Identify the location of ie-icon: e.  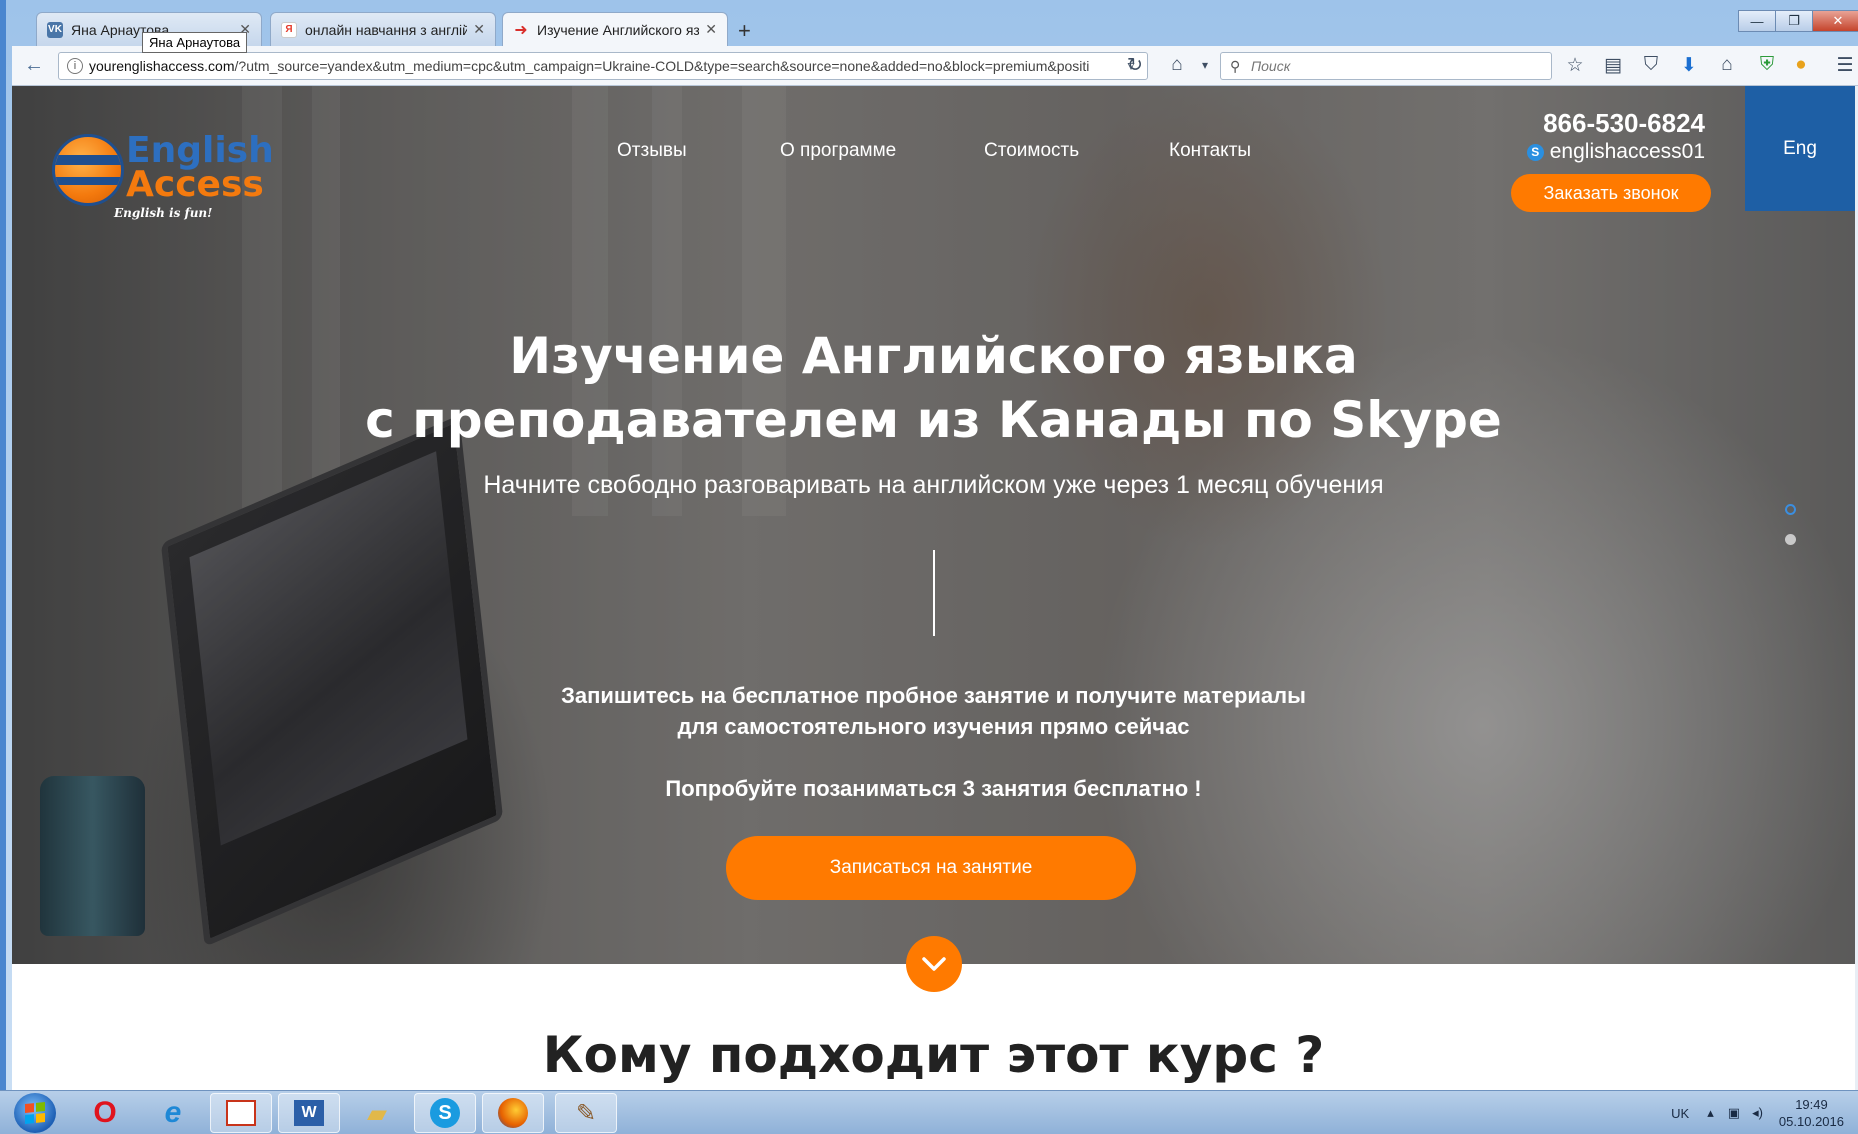
(173, 1113).